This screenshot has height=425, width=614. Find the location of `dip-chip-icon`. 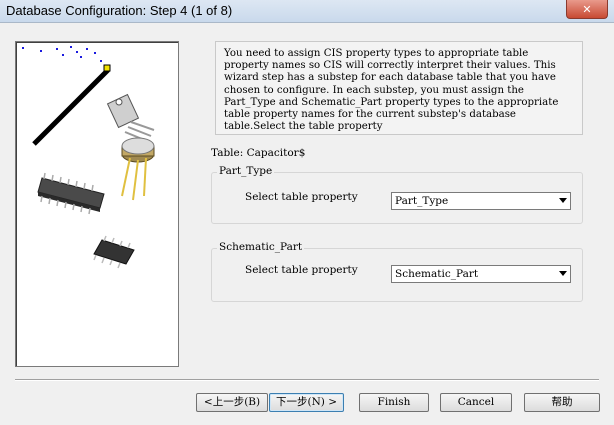

dip-chip-icon is located at coordinates (71, 193).